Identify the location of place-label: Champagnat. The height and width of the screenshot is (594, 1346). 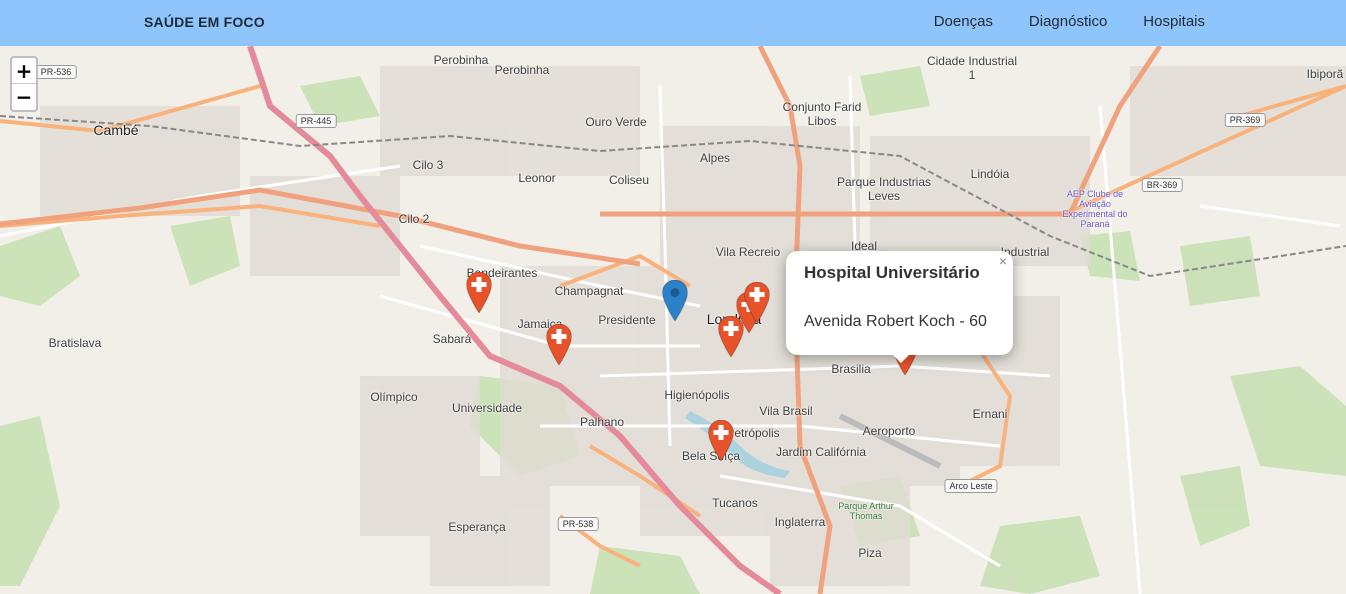
(589, 291).